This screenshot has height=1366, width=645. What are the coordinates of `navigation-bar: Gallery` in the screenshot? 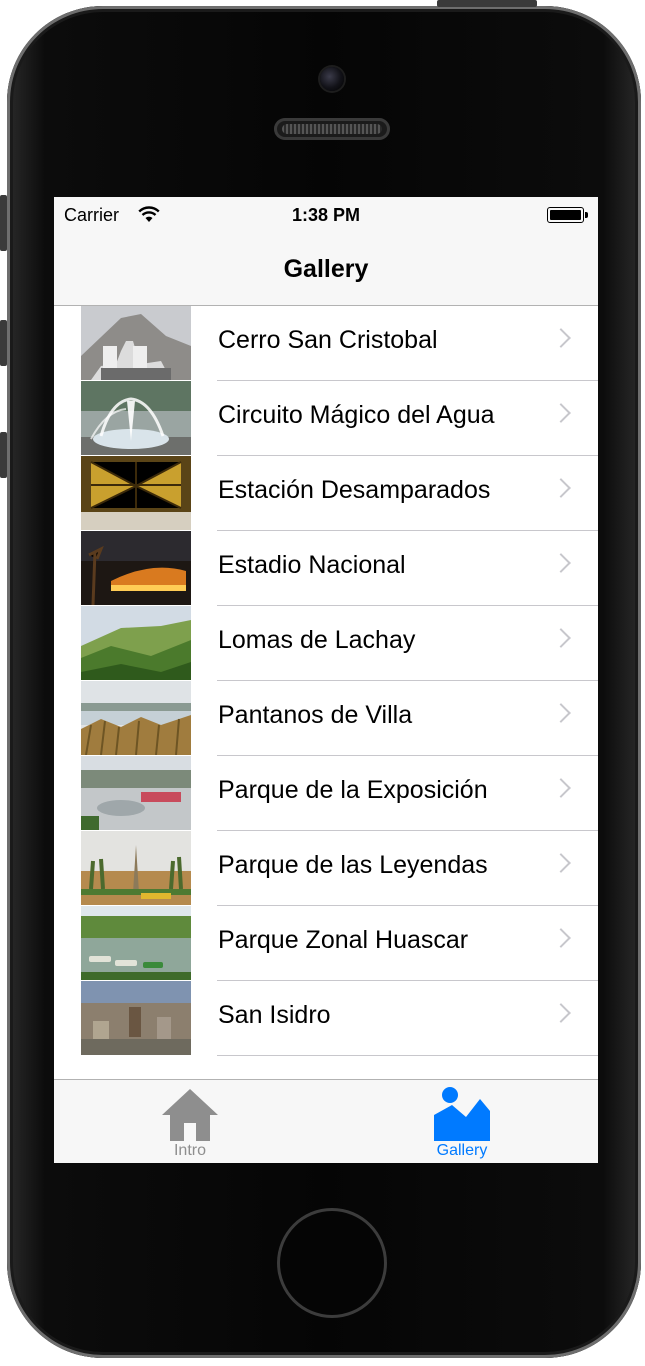 It's located at (326, 270).